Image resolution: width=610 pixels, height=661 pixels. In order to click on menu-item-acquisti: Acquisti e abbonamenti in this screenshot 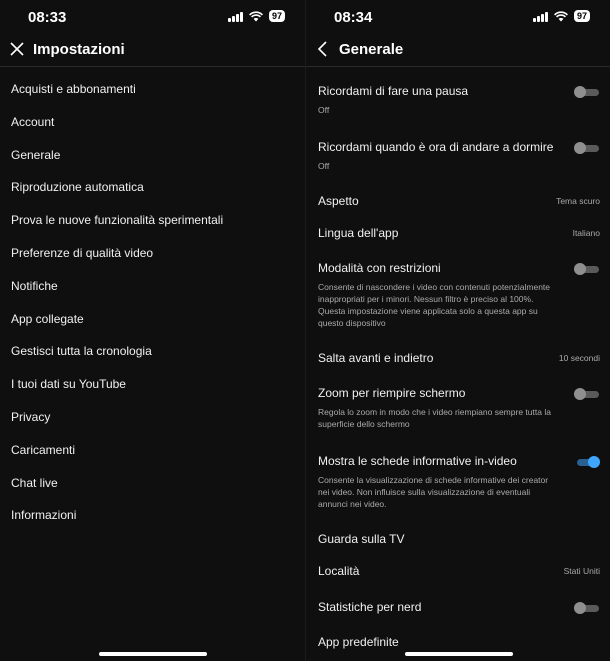, I will do `click(152, 89)`.